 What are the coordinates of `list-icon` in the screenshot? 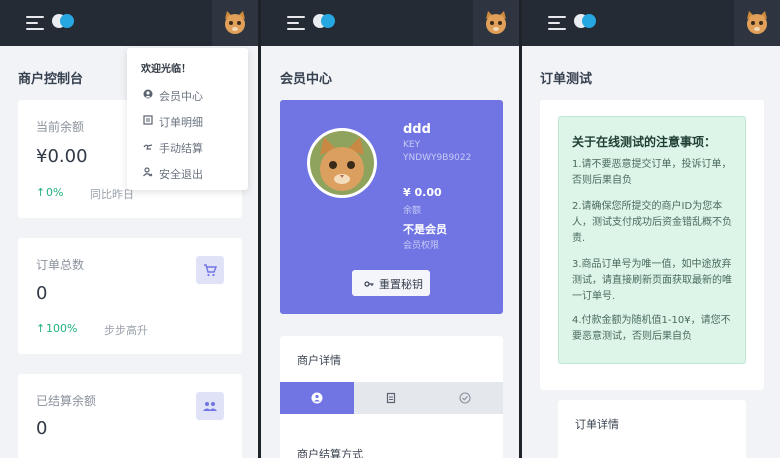 It's located at (148, 120).